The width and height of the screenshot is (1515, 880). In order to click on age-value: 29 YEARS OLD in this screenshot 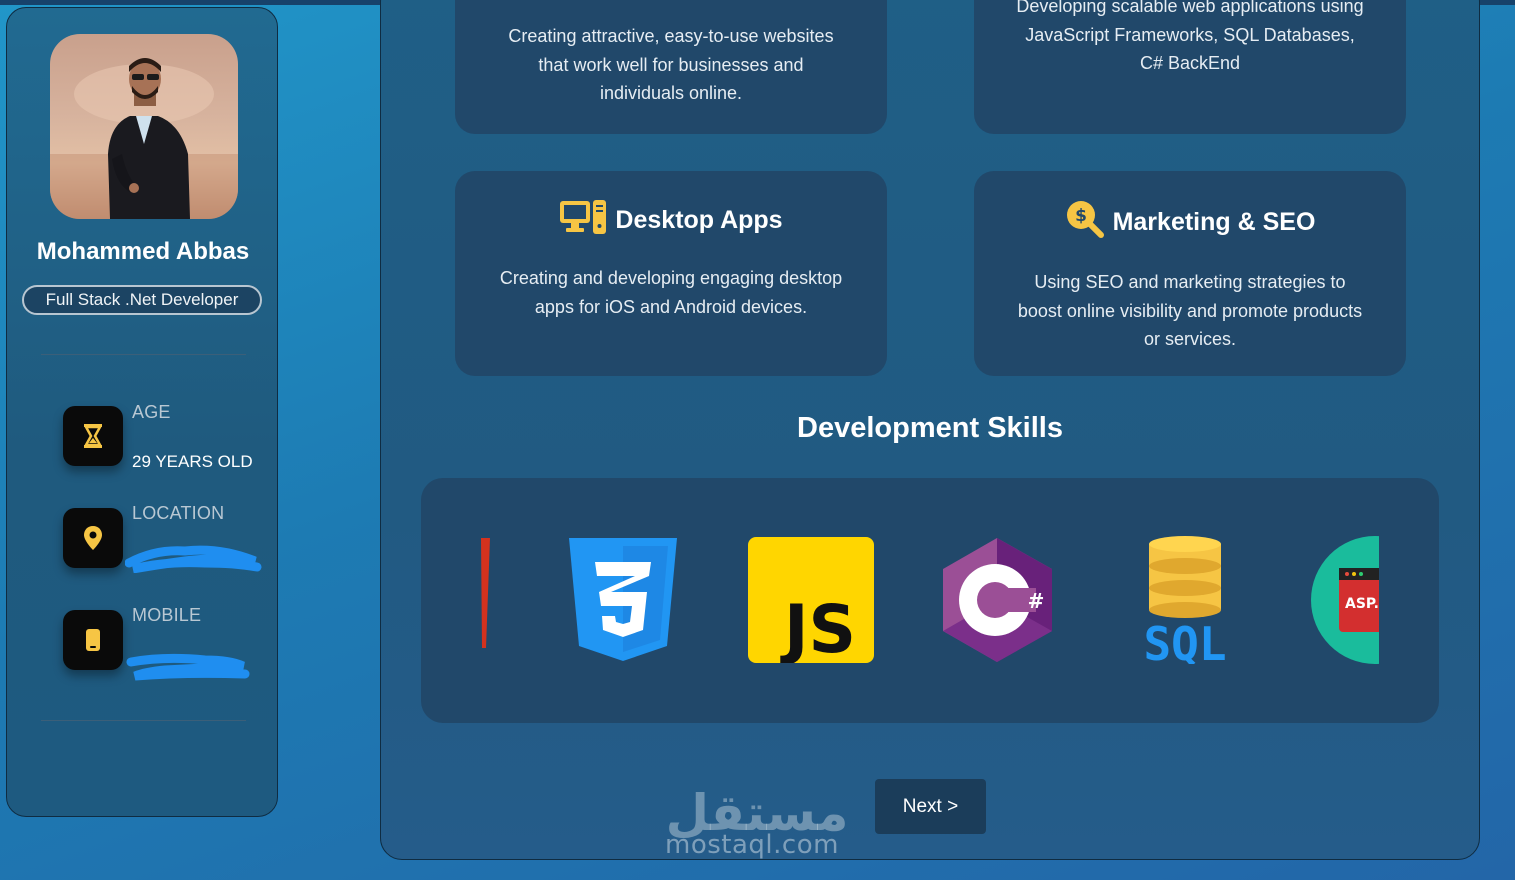, I will do `click(192, 461)`.